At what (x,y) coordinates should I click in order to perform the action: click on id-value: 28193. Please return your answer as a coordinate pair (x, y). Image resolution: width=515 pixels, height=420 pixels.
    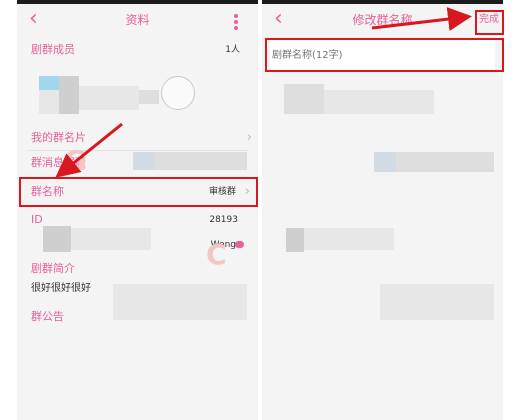
    Looking at the image, I should click on (223, 220).